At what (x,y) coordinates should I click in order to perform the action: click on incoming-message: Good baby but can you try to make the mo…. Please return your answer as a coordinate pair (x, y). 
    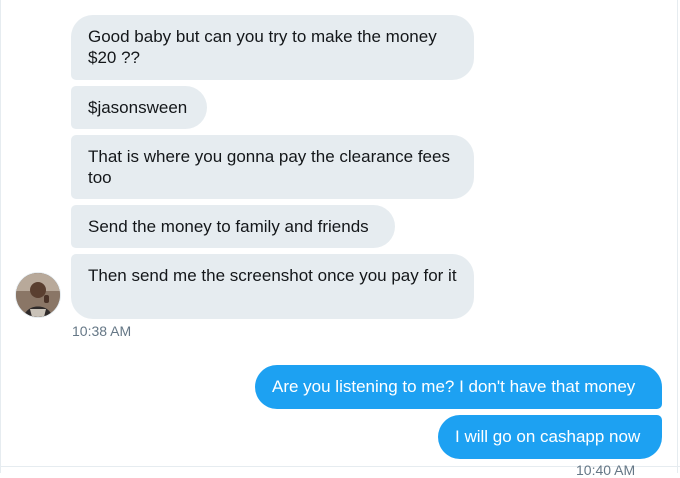
    Looking at the image, I should click on (272, 47).